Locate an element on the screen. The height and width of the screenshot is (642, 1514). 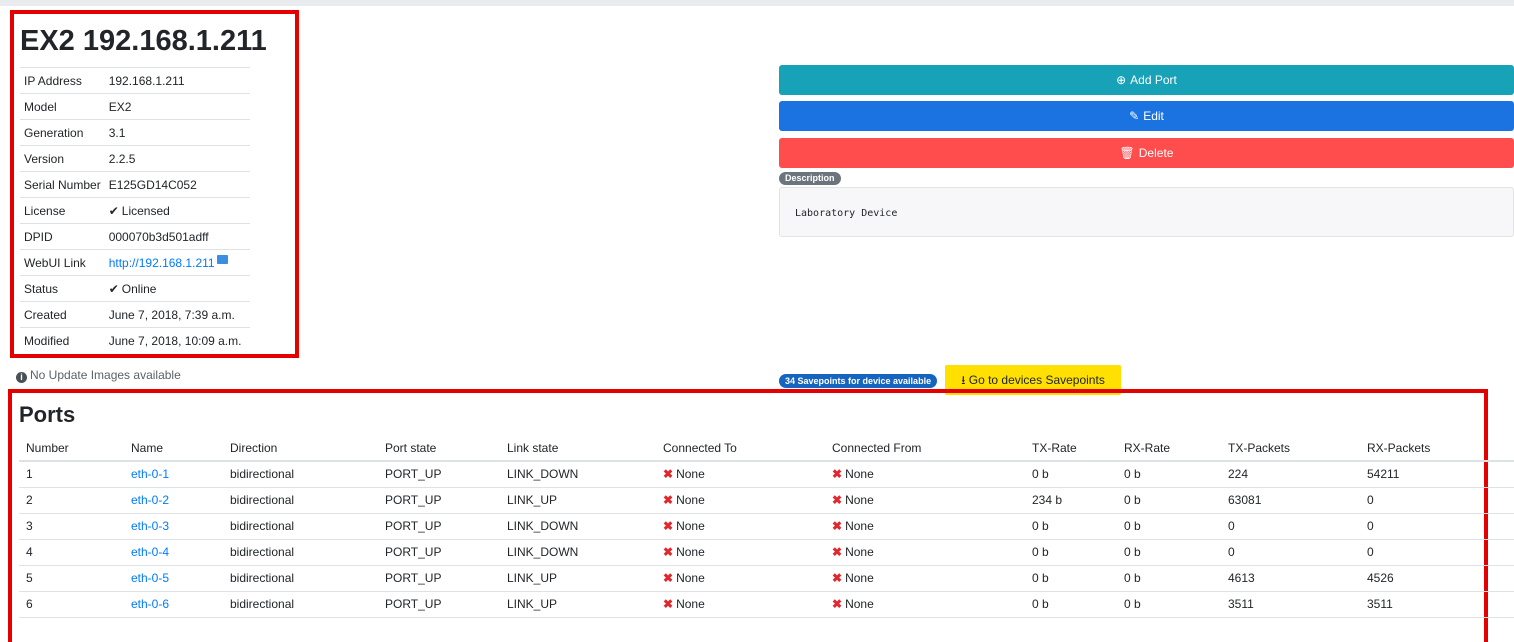
webui-cell: http://192.168.1.211 is located at coordinates (177, 262).